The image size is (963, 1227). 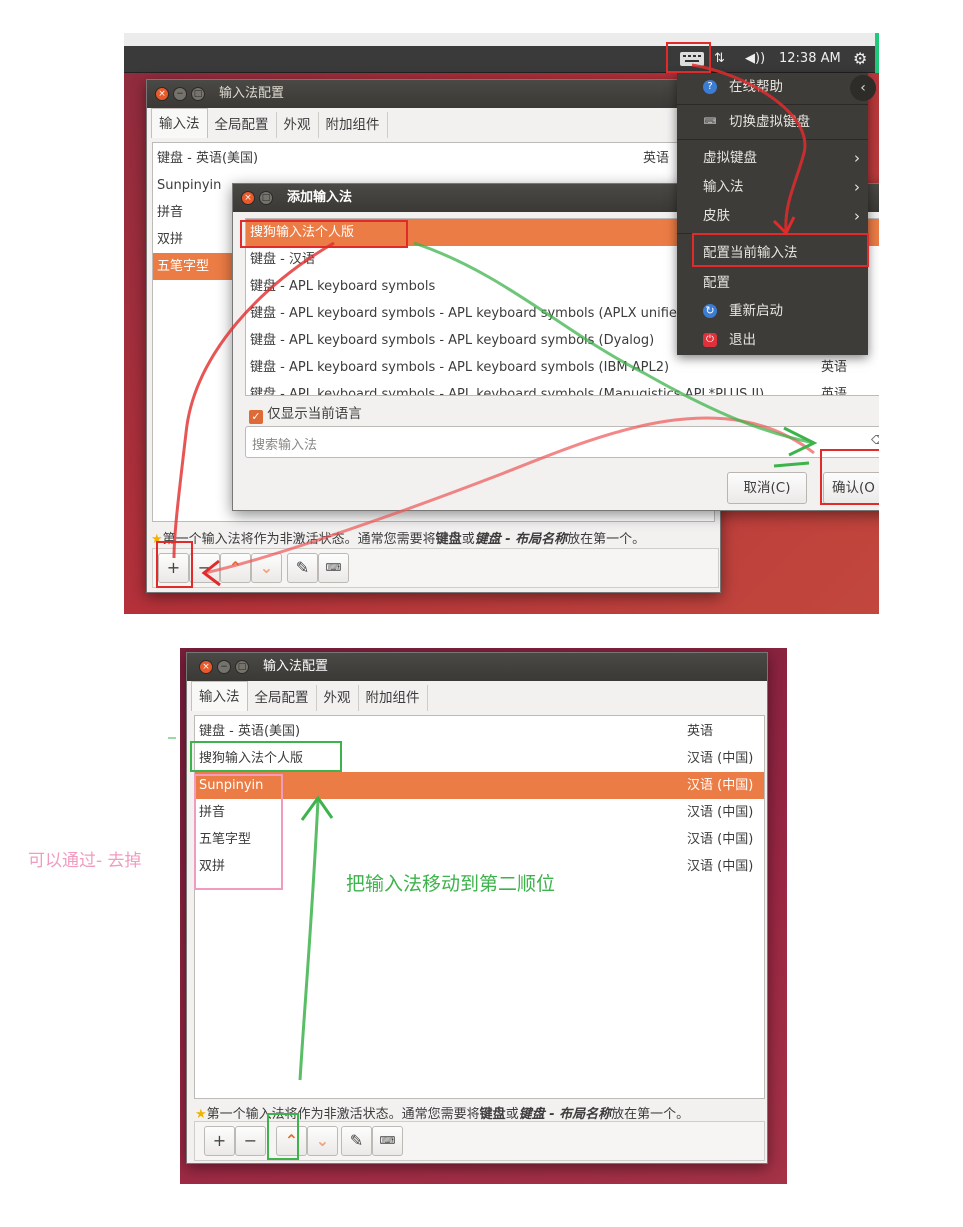 What do you see at coordinates (242, 667) in the screenshot?
I see `maximize-icon: □` at bounding box center [242, 667].